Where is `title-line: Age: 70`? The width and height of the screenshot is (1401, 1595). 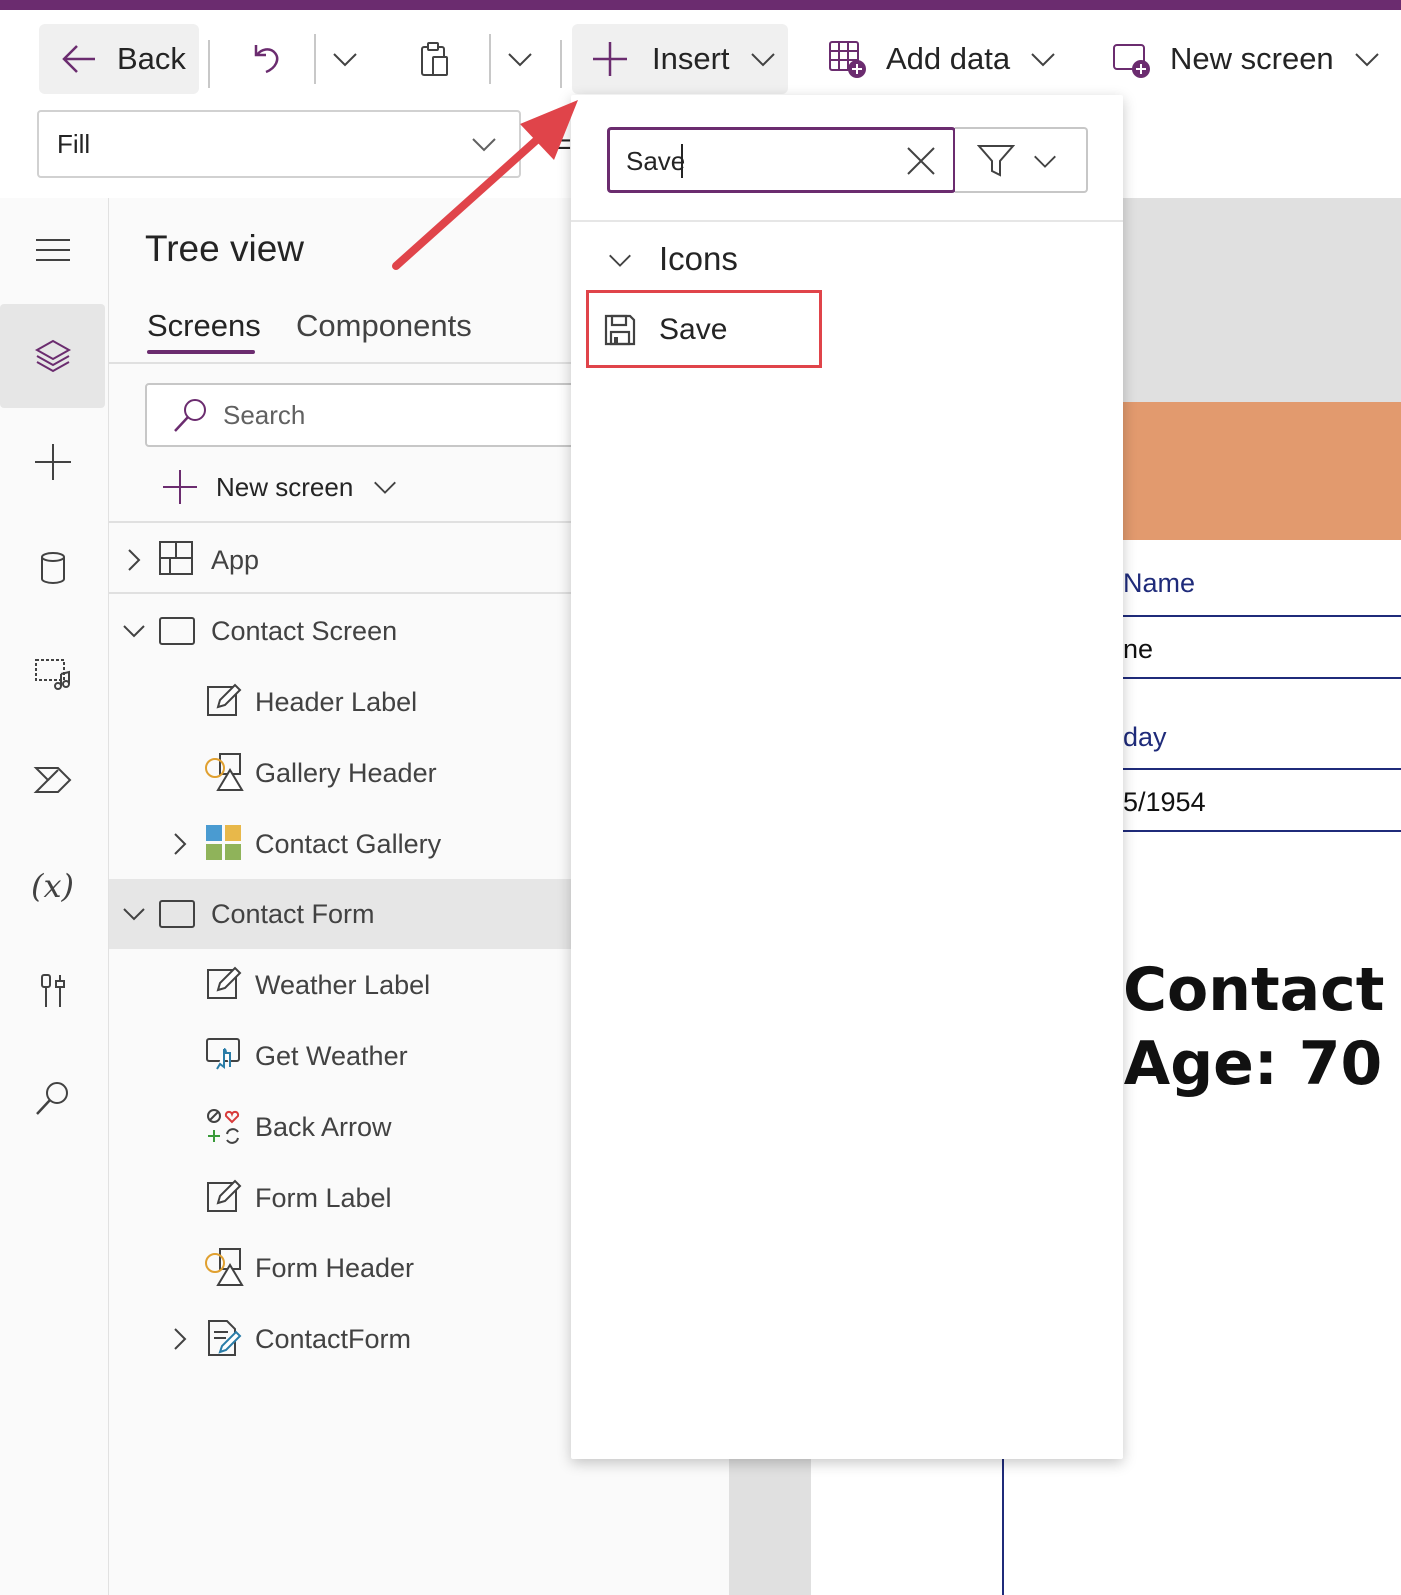 title-line: Age: 70 is located at coordinates (1253, 1064).